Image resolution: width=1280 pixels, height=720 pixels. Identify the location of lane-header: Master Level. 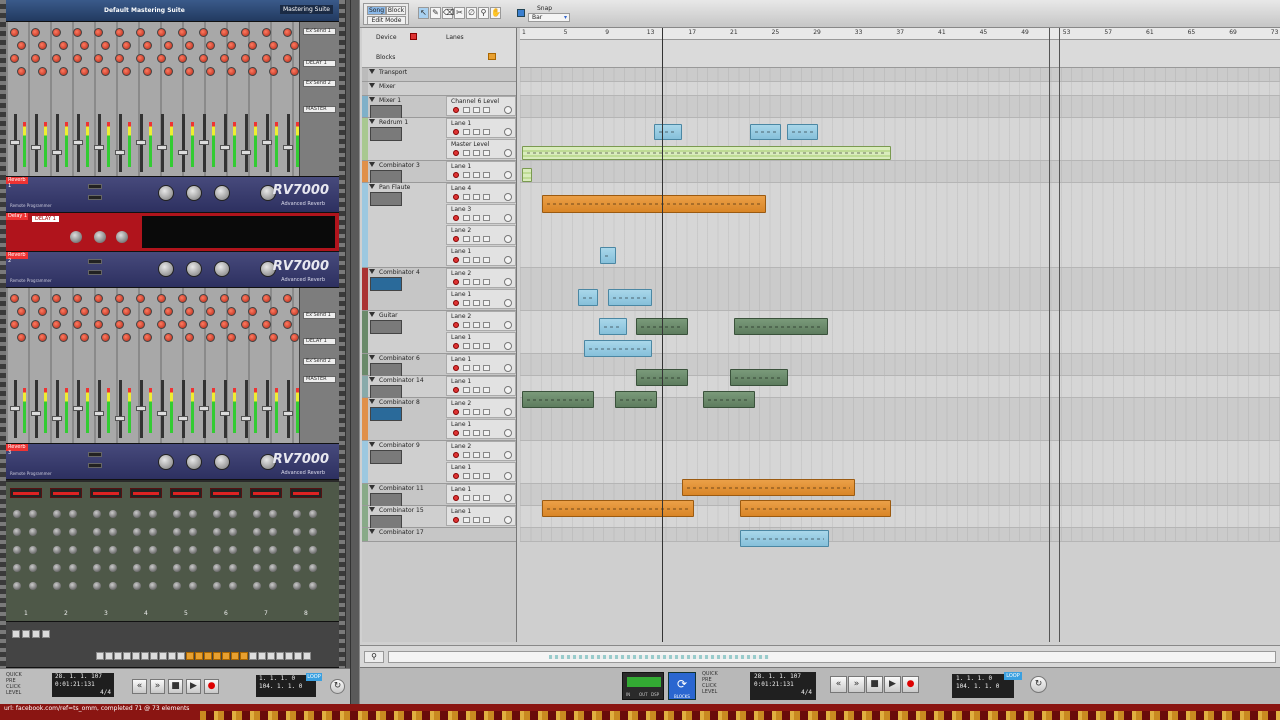
(481, 149).